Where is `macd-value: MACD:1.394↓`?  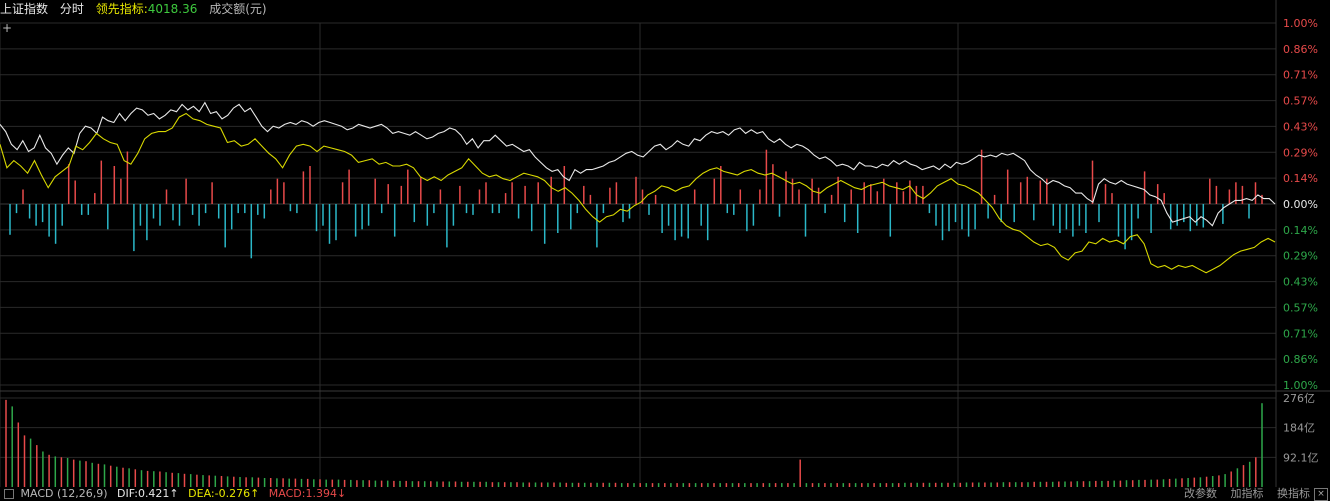 macd-value: MACD:1.394↓ is located at coordinates (307, 493).